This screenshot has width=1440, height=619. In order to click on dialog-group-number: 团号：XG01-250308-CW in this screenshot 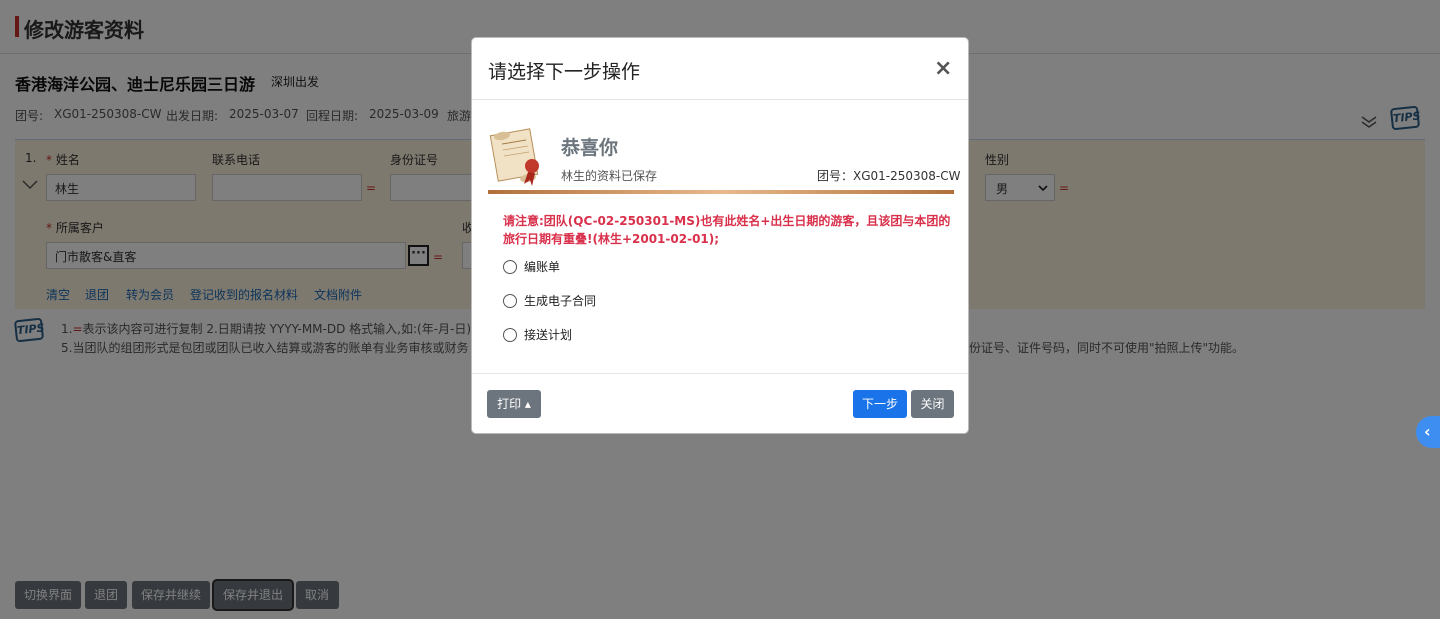, I will do `click(889, 176)`.